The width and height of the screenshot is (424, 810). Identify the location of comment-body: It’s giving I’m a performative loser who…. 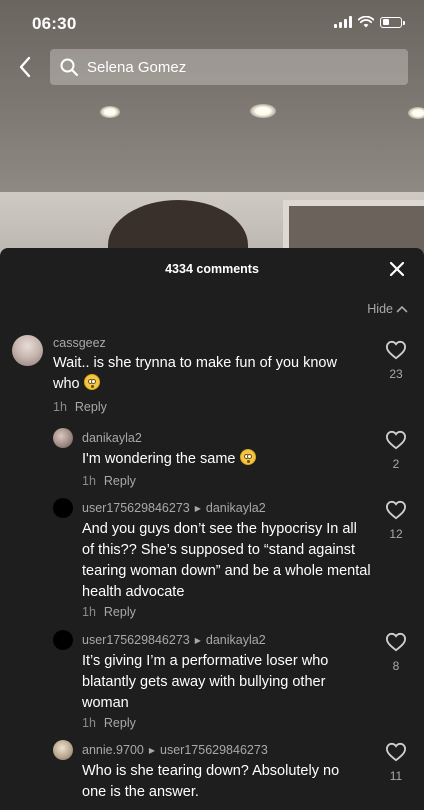
(205, 682).